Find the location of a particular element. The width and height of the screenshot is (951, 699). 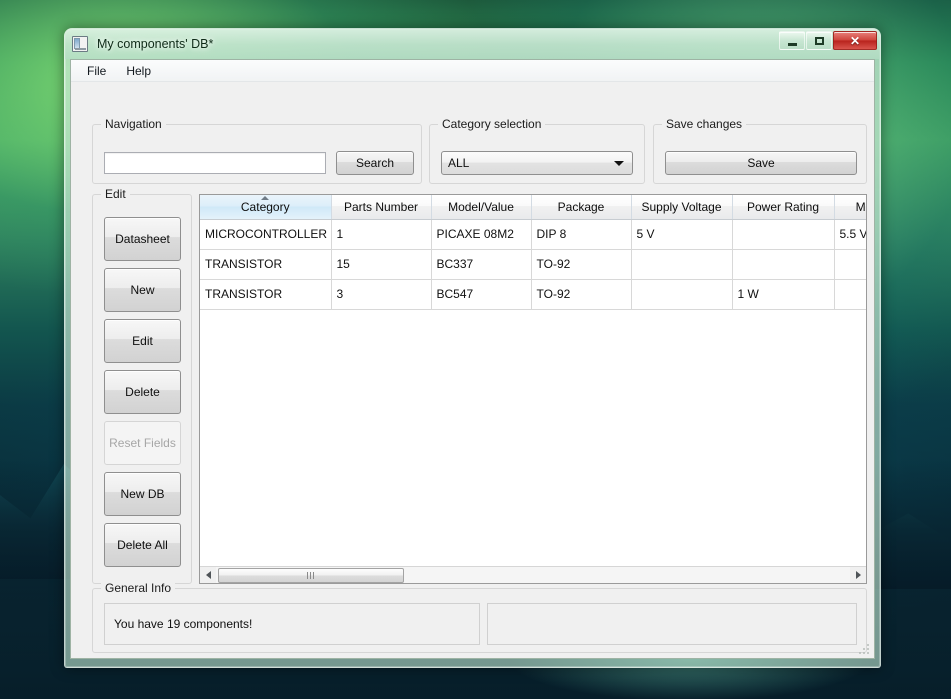

category-selection-group-title: Category selection is located at coordinates (492, 124).